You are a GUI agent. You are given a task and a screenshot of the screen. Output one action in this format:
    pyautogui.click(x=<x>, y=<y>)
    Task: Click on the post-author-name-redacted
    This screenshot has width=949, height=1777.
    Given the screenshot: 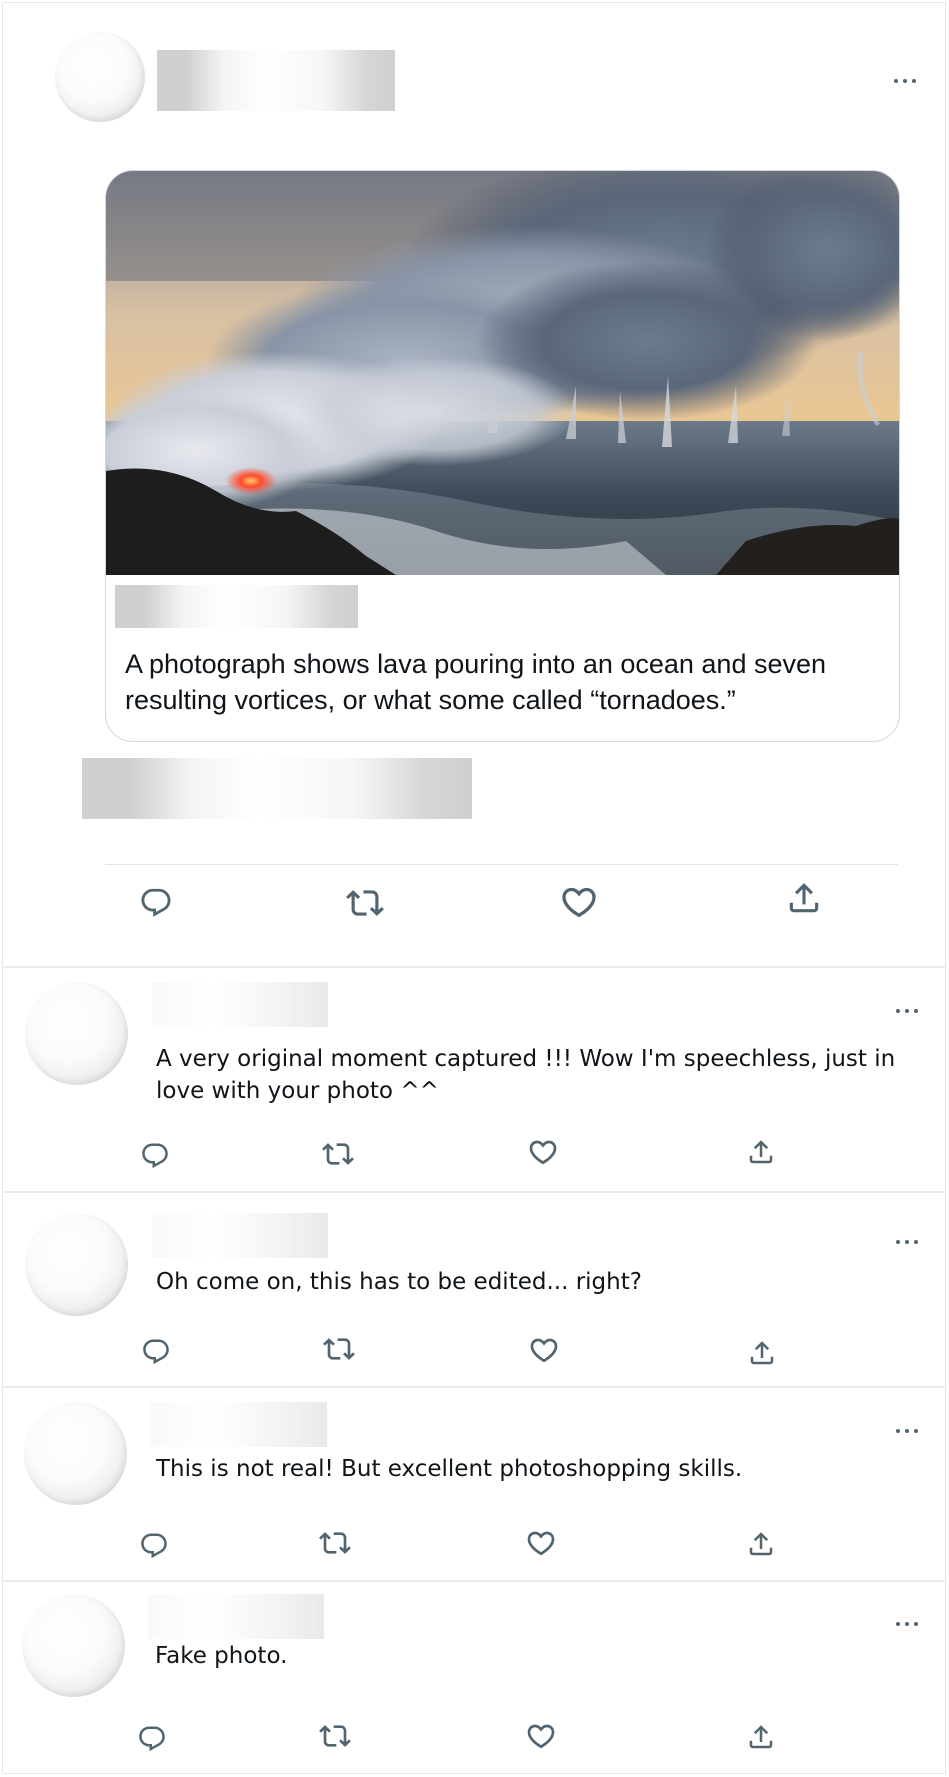 What is the action you would take?
    pyautogui.click(x=276, y=80)
    